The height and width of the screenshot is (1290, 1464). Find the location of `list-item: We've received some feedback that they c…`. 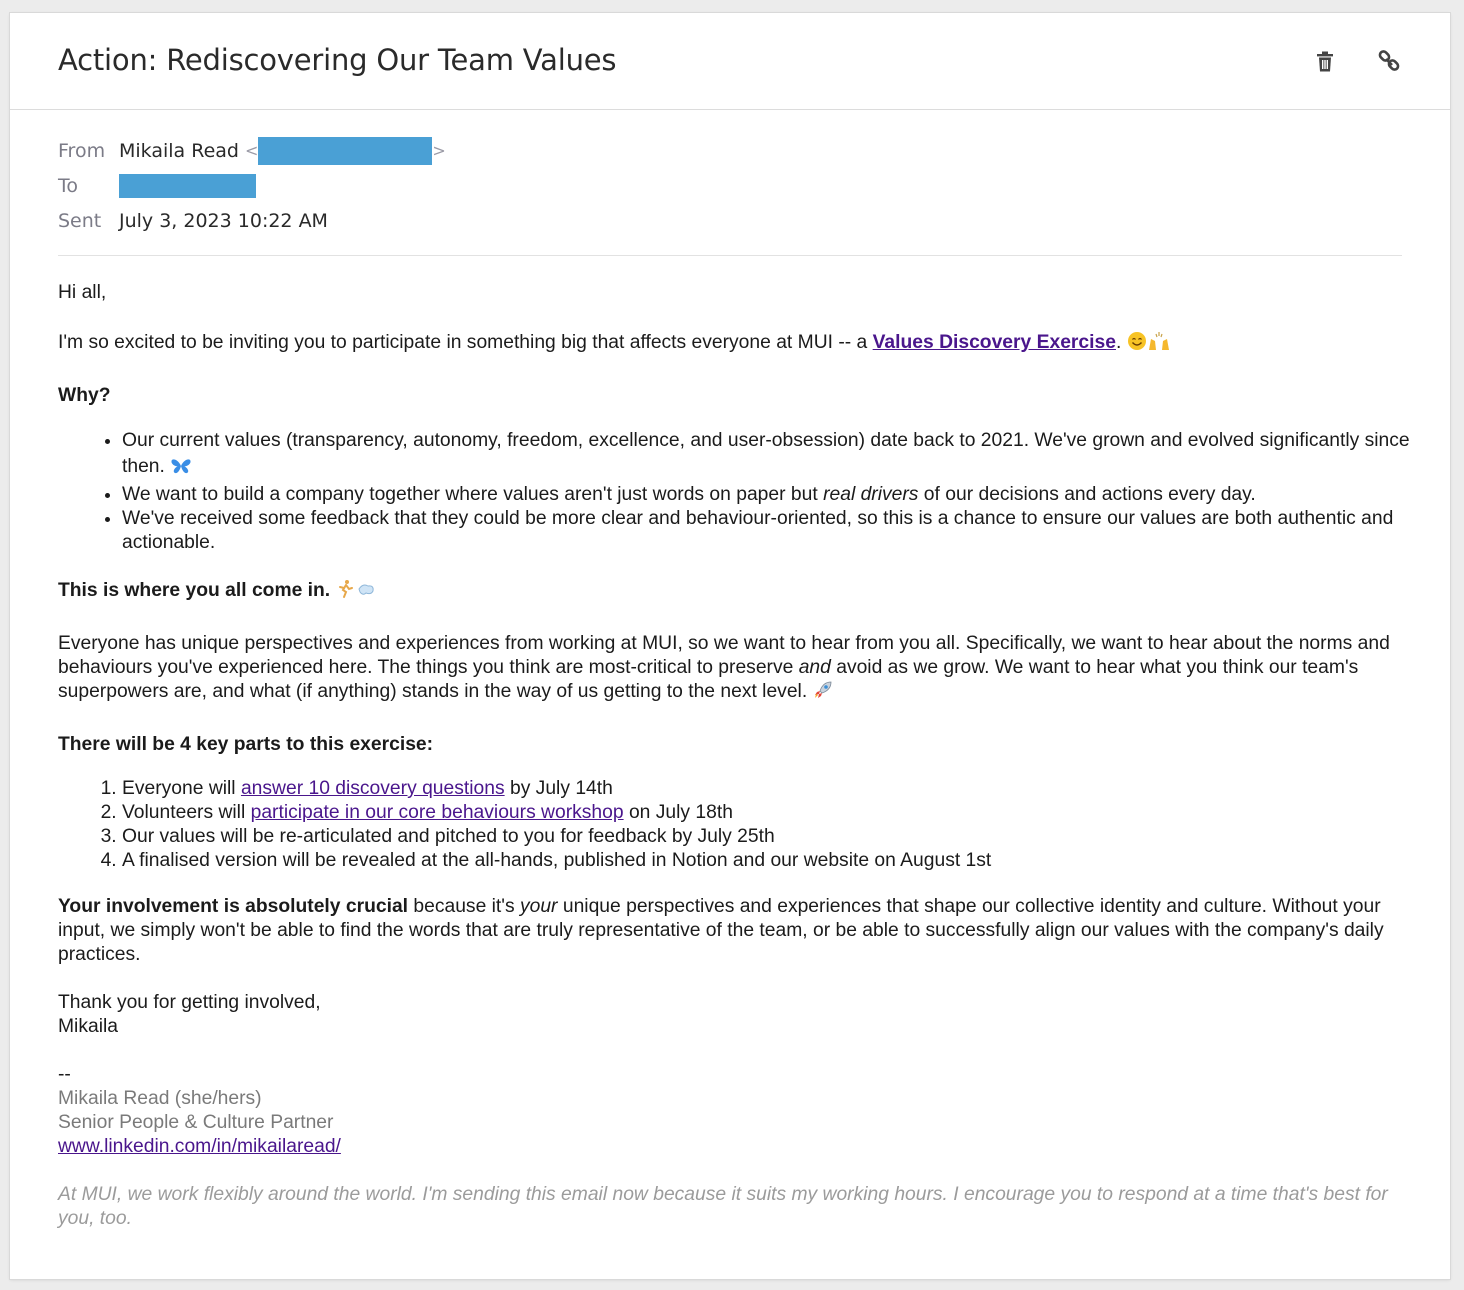

list-item: We've received some feedback that they c… is located at coordinates (766, 531).